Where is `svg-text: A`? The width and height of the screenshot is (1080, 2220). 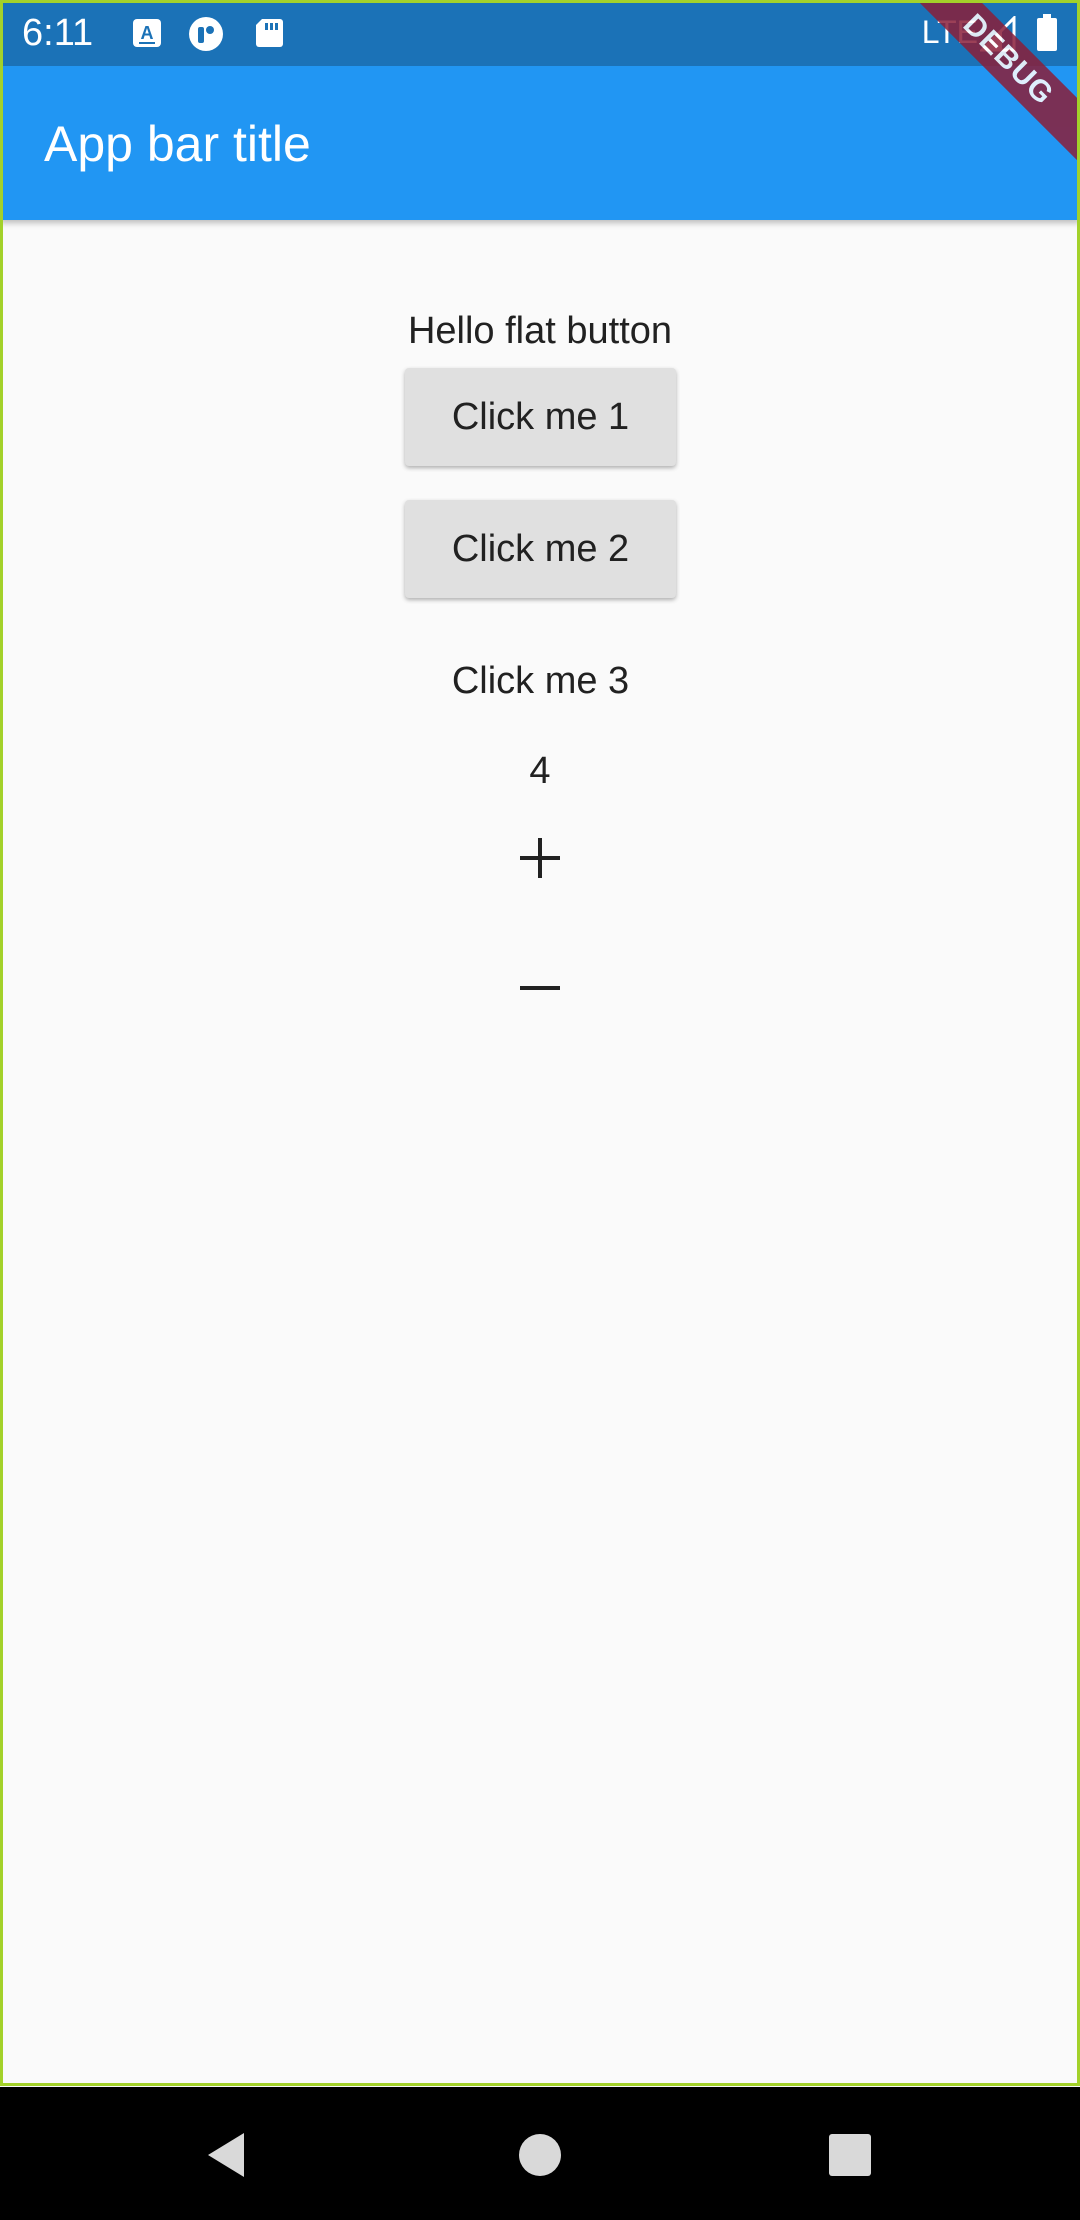 svg-text: A is located at coordinates (147, 33).